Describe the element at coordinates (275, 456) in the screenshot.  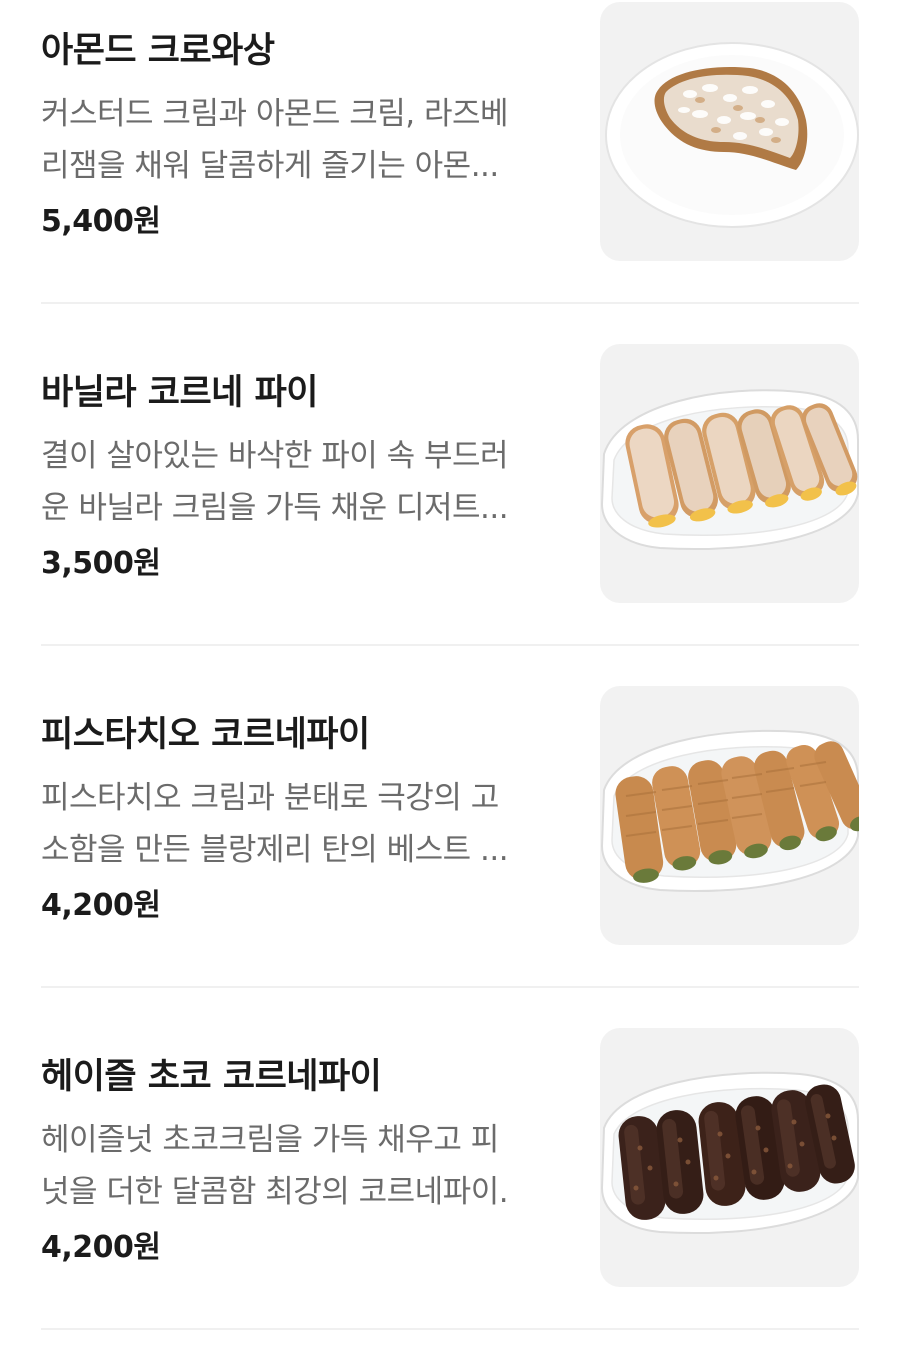
I see `menu-item-description-line: 결이 살아있는 바삭한 파이 속 부드러` at that location.